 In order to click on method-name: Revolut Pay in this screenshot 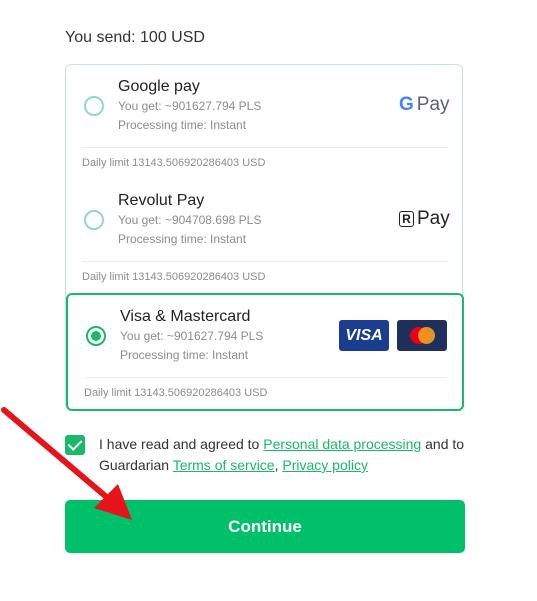, I will do `click(161, 200)`.